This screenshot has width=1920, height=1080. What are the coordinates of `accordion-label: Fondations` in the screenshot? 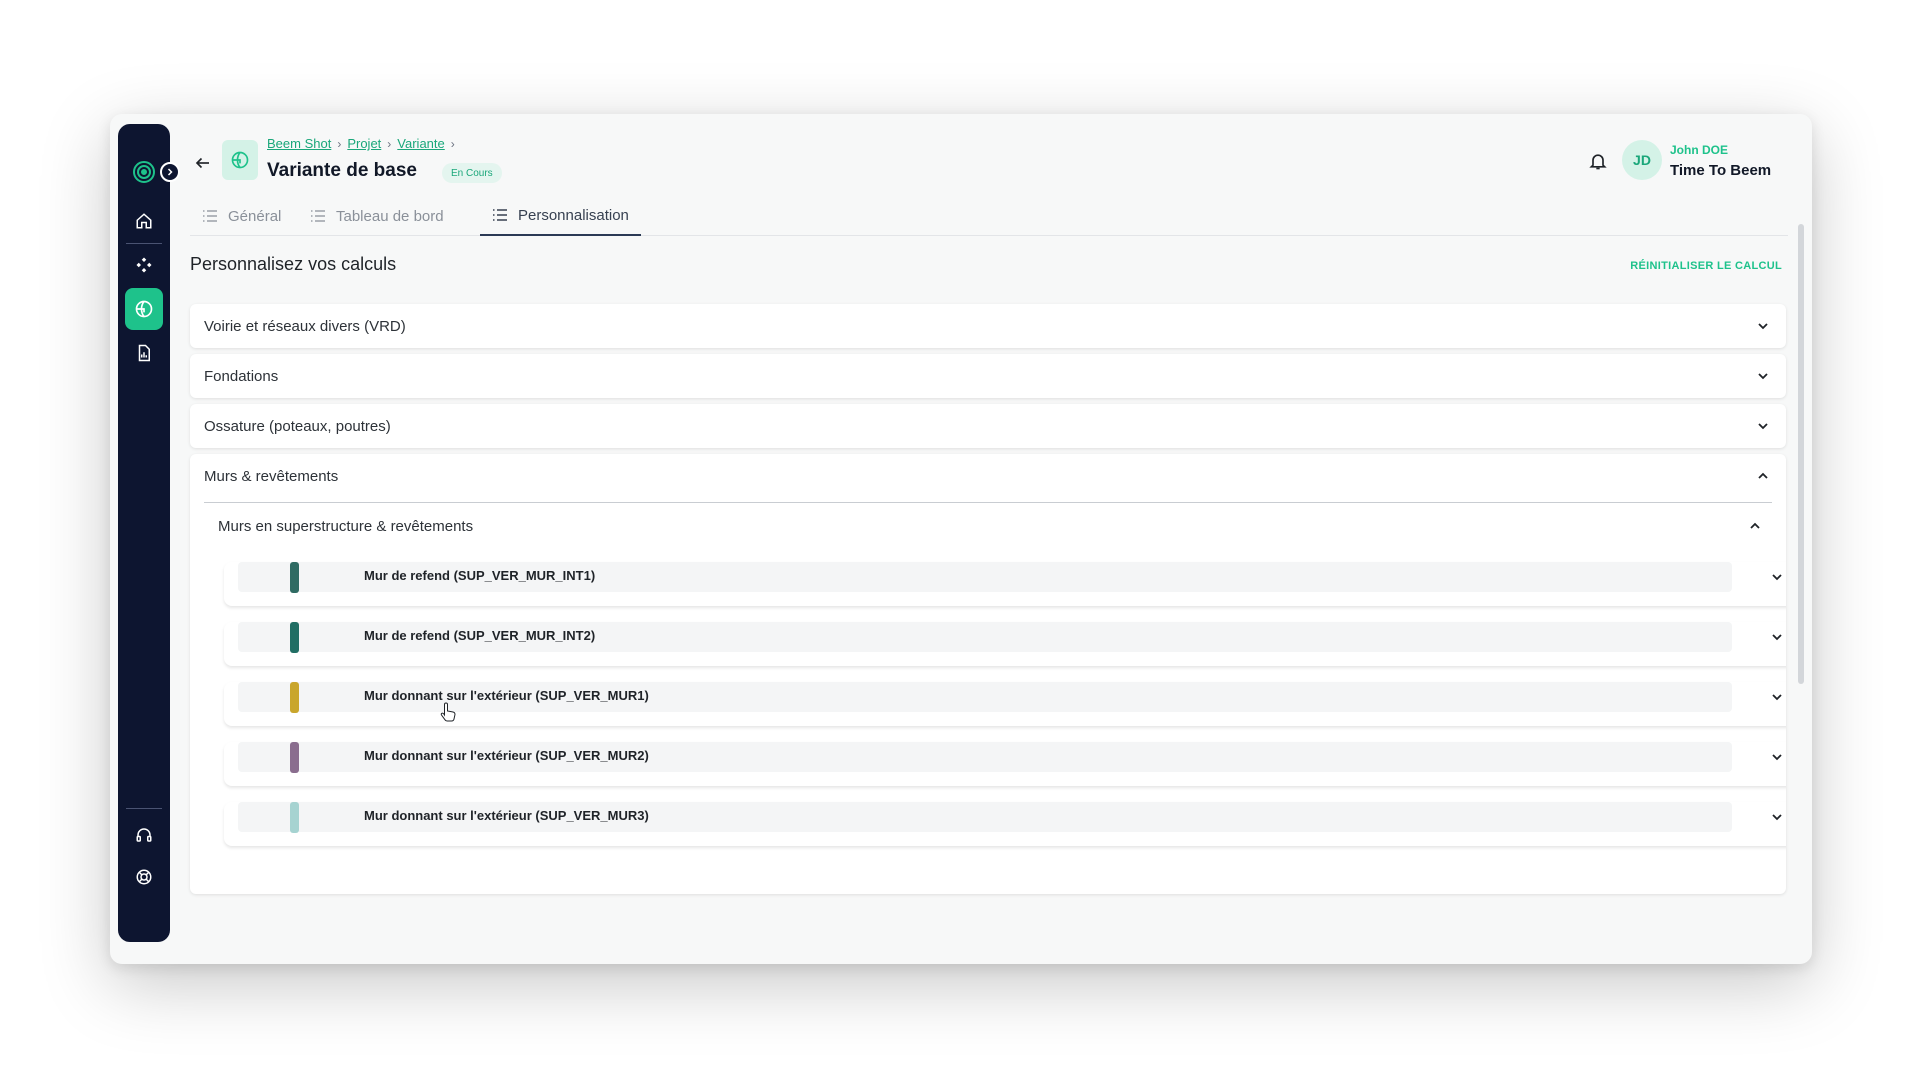 It's located at (241, 376).